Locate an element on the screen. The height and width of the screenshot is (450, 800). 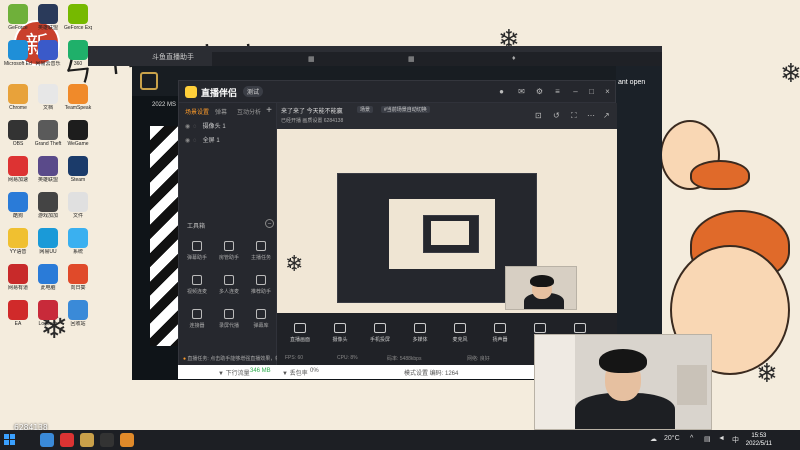
undo-icon: ↺ is located at coordinates (556, 115).